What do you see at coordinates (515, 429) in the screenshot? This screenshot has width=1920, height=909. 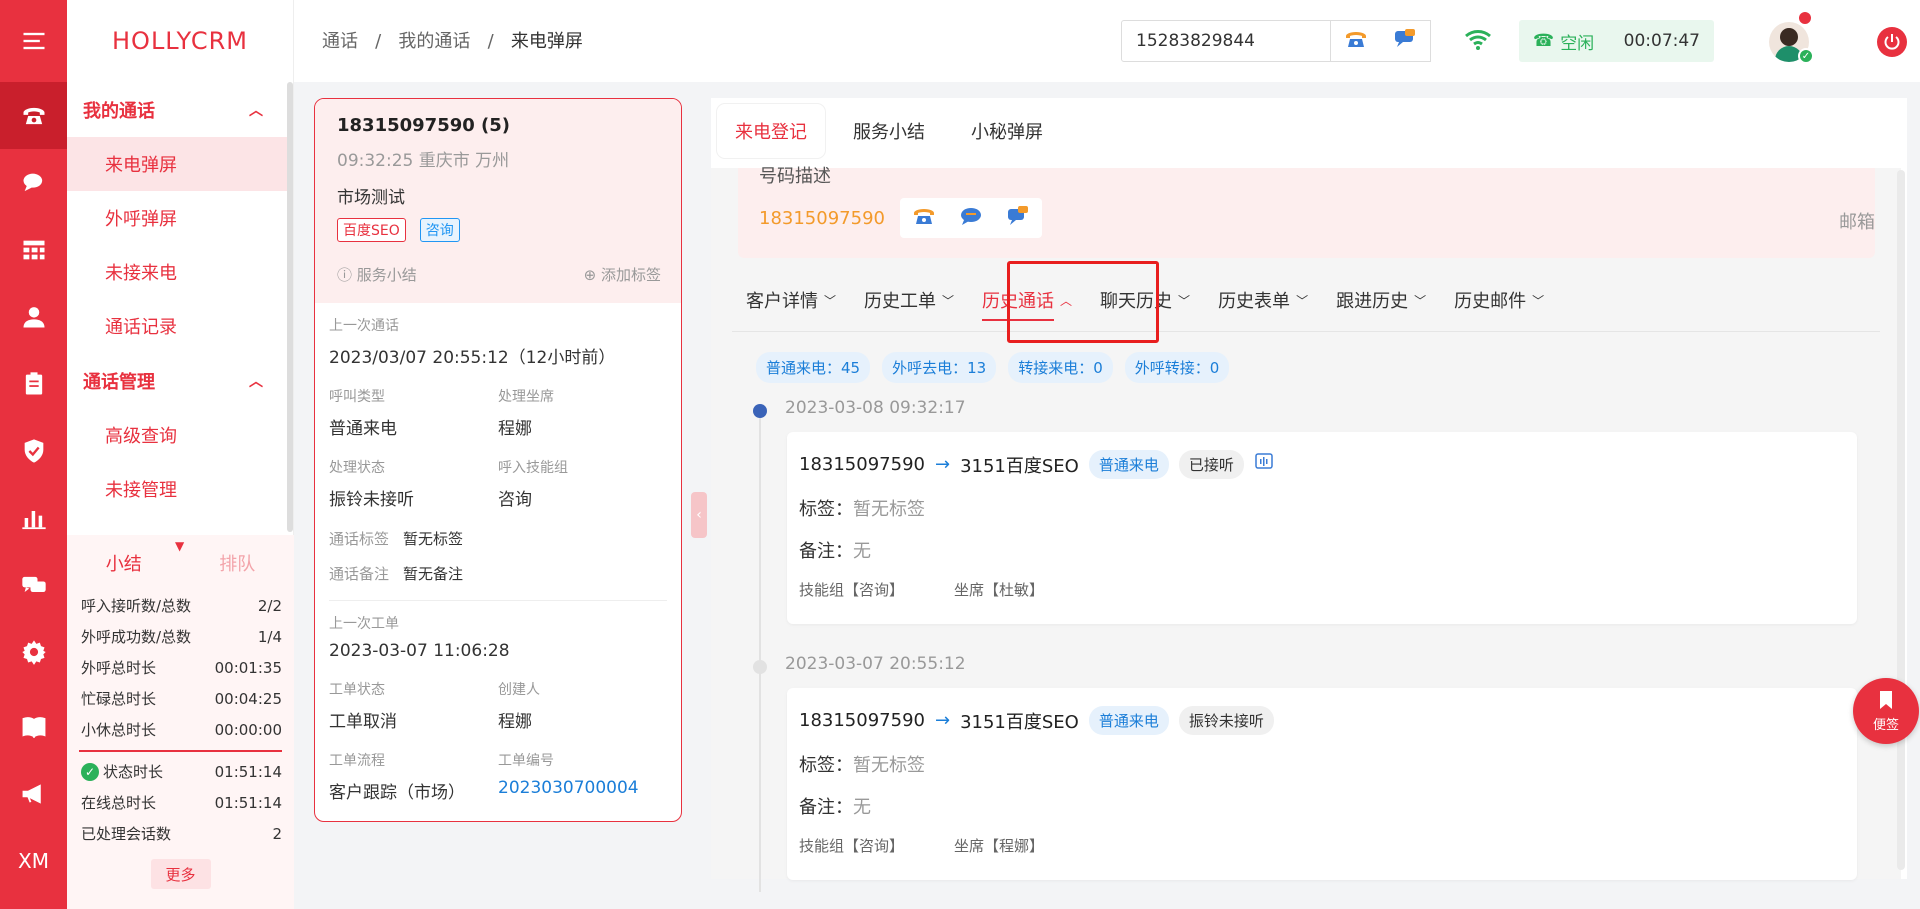 I see `agent-value: 程娜` at bounding box center [515, 429].